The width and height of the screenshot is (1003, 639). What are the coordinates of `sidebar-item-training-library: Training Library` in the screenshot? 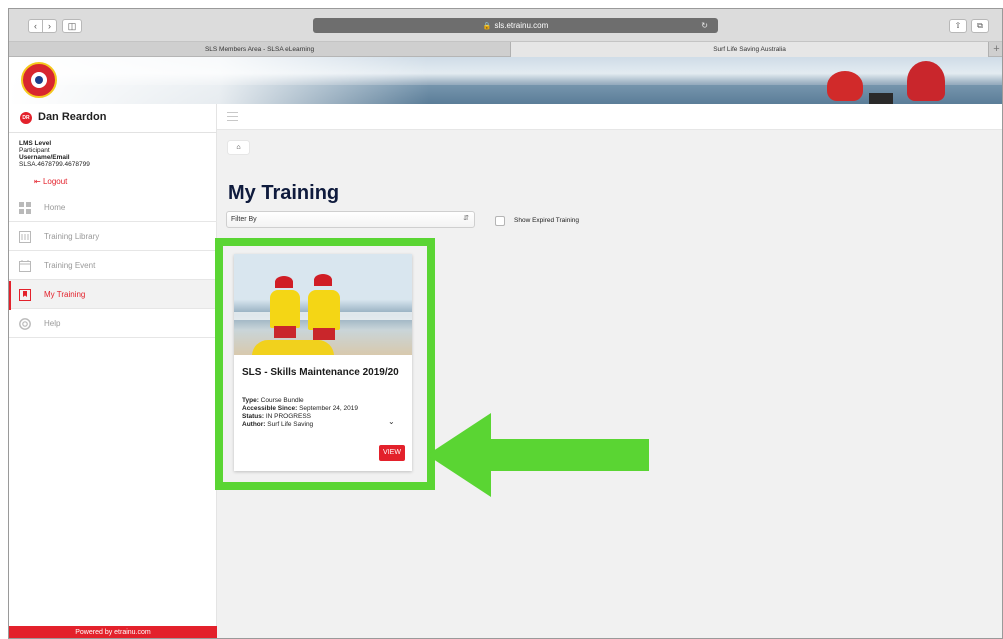 It's located at (113, 236).